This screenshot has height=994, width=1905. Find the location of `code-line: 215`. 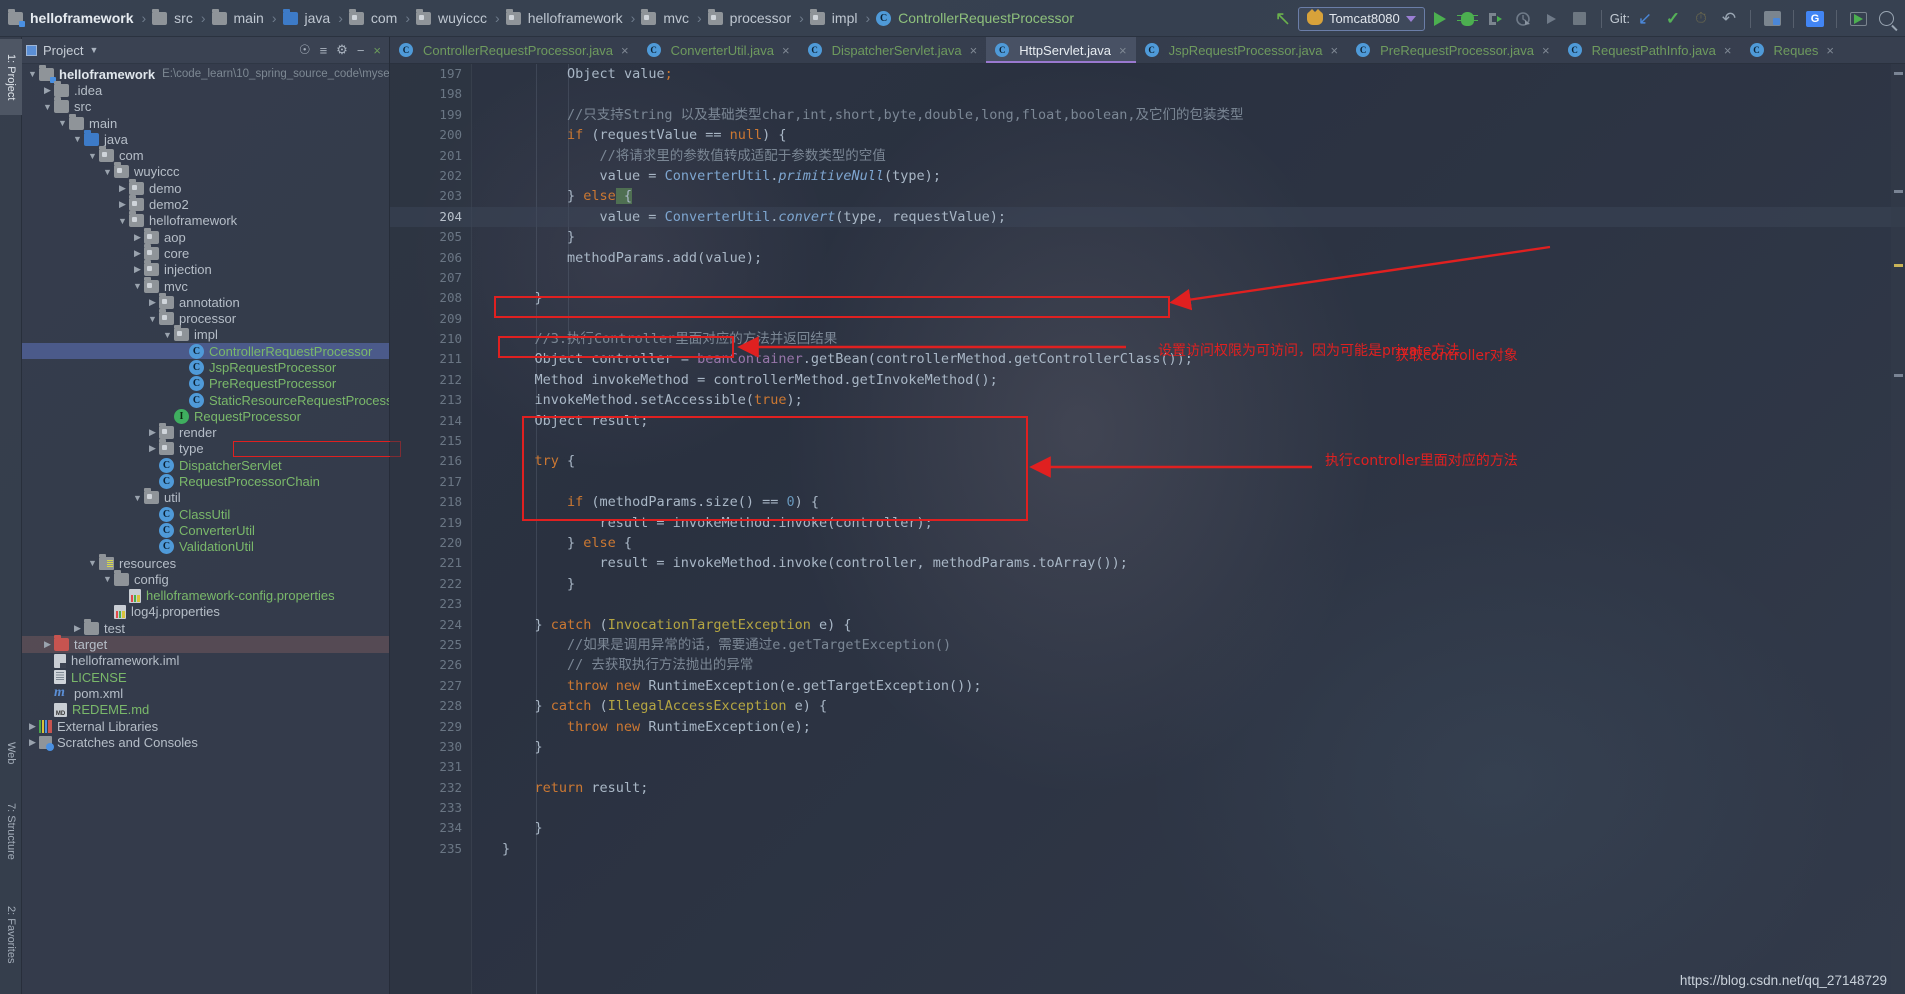

code-line: 215 is located at coordinates (1147, 441).